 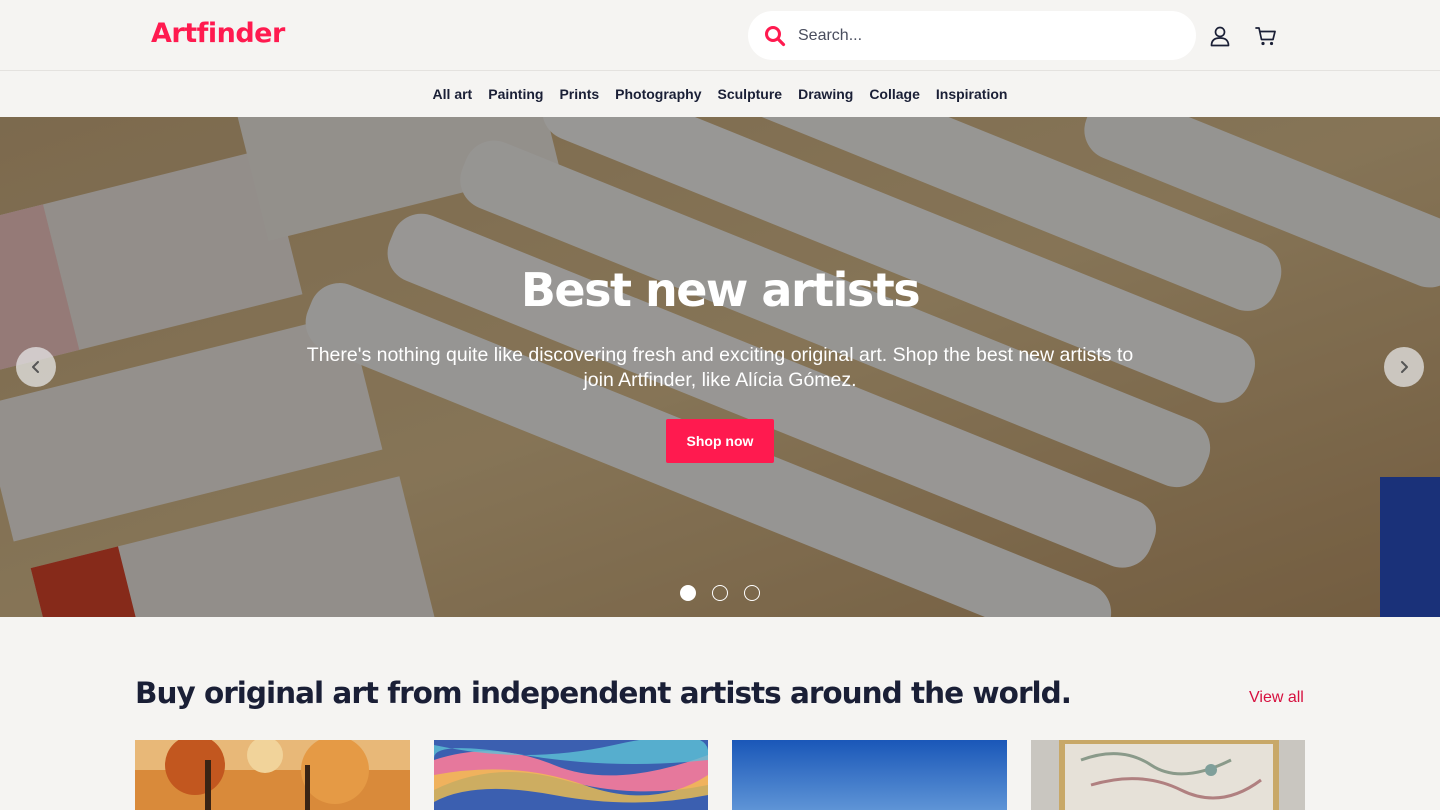 I want to click on hero-title: Best new artists, so click(x=720, y=290).